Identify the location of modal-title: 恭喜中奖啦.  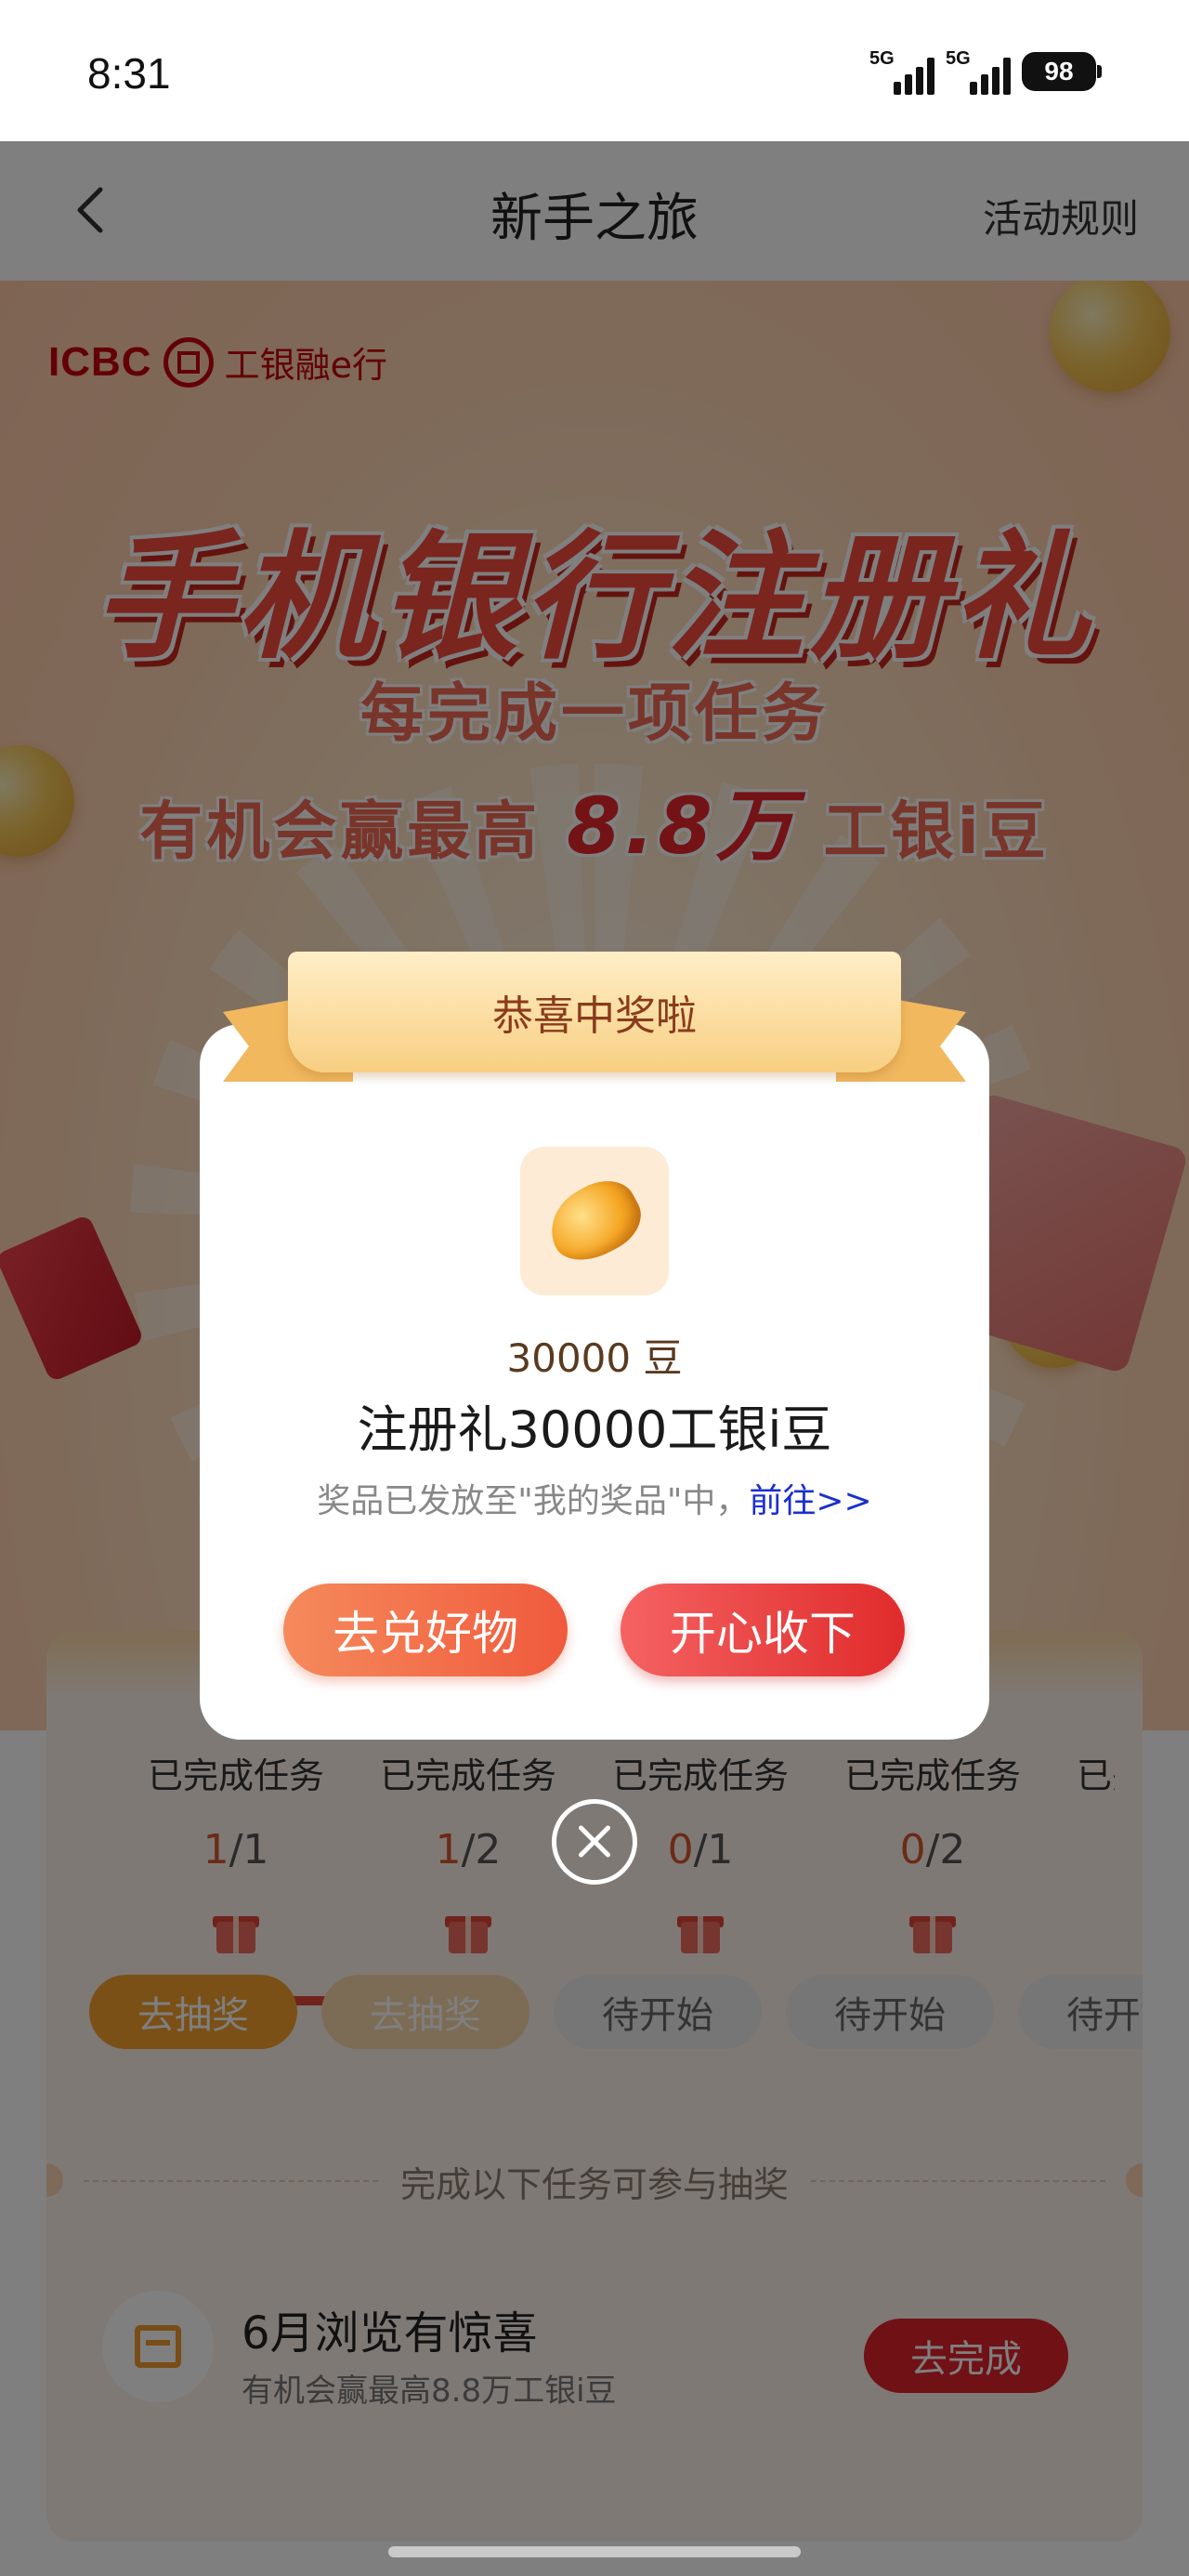
(594, 1016).